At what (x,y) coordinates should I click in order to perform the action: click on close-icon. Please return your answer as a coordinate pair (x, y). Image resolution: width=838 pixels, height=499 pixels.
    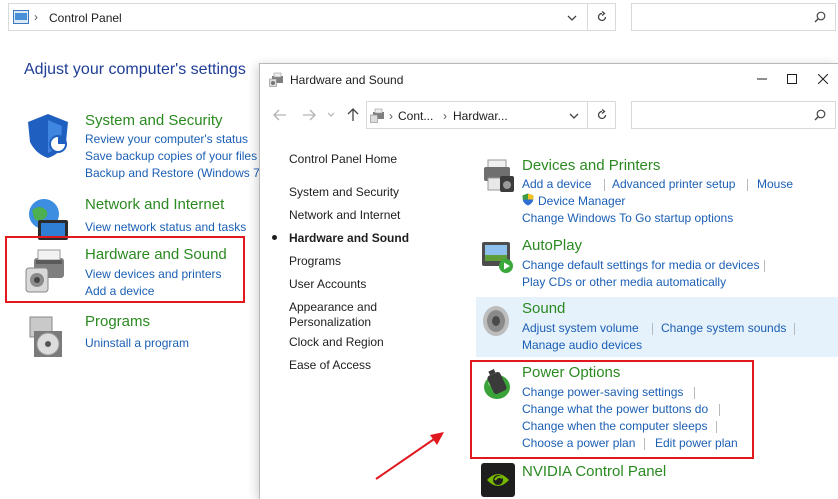
    Looking at the image, I should click on (823, 79).